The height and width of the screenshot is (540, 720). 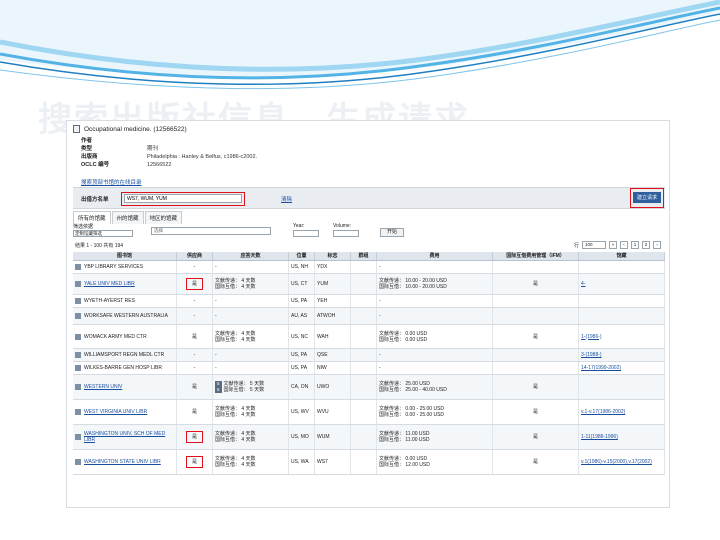 I want to click on supplier-highlight: 是, so click(x=194, y=284).